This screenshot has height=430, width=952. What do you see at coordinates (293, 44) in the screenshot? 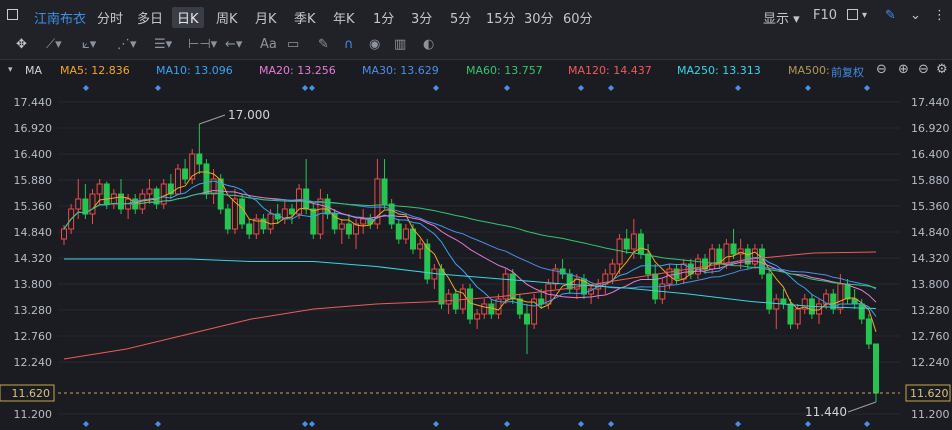
I see `comment-tool-icon: ▭` at bounding box center [293, 44].